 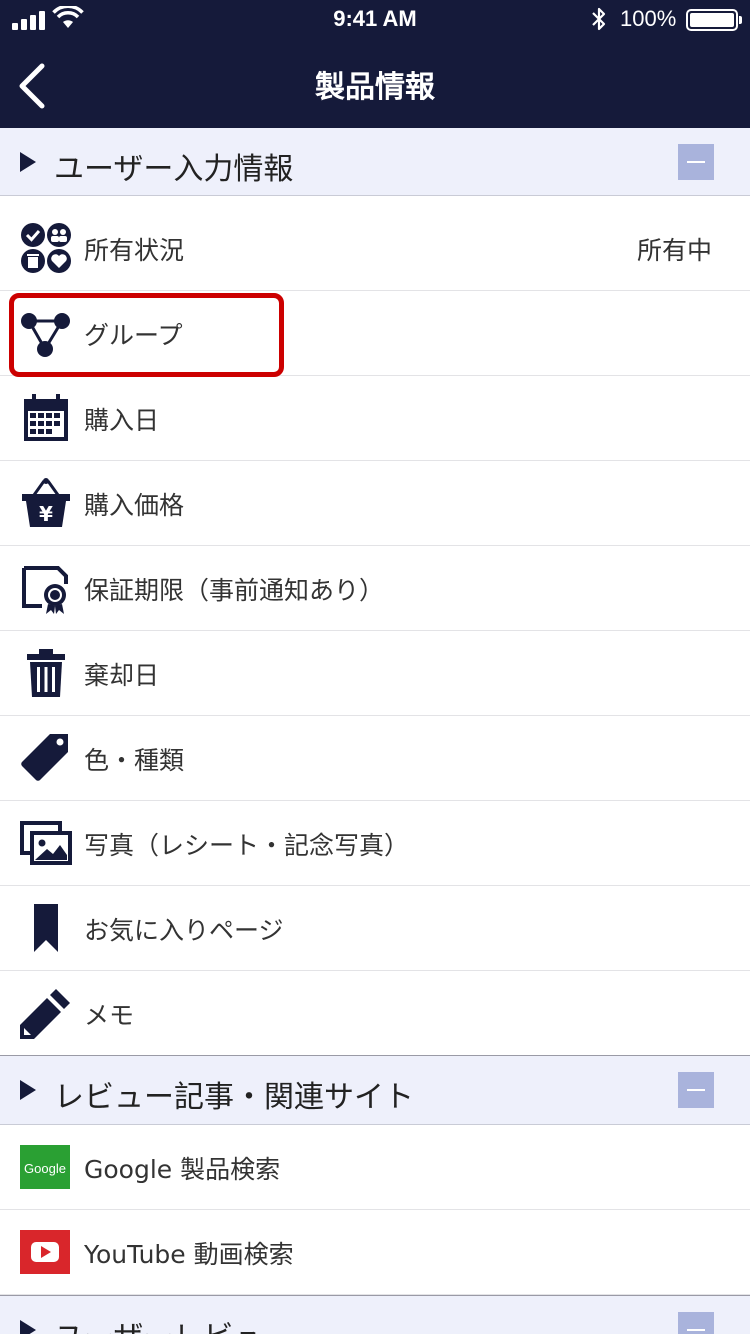 What do you see at coordinates (158, 1323) in the screenshot?
I see `section-label: ユーザーレビュ` at bounding box center [158, 1323].